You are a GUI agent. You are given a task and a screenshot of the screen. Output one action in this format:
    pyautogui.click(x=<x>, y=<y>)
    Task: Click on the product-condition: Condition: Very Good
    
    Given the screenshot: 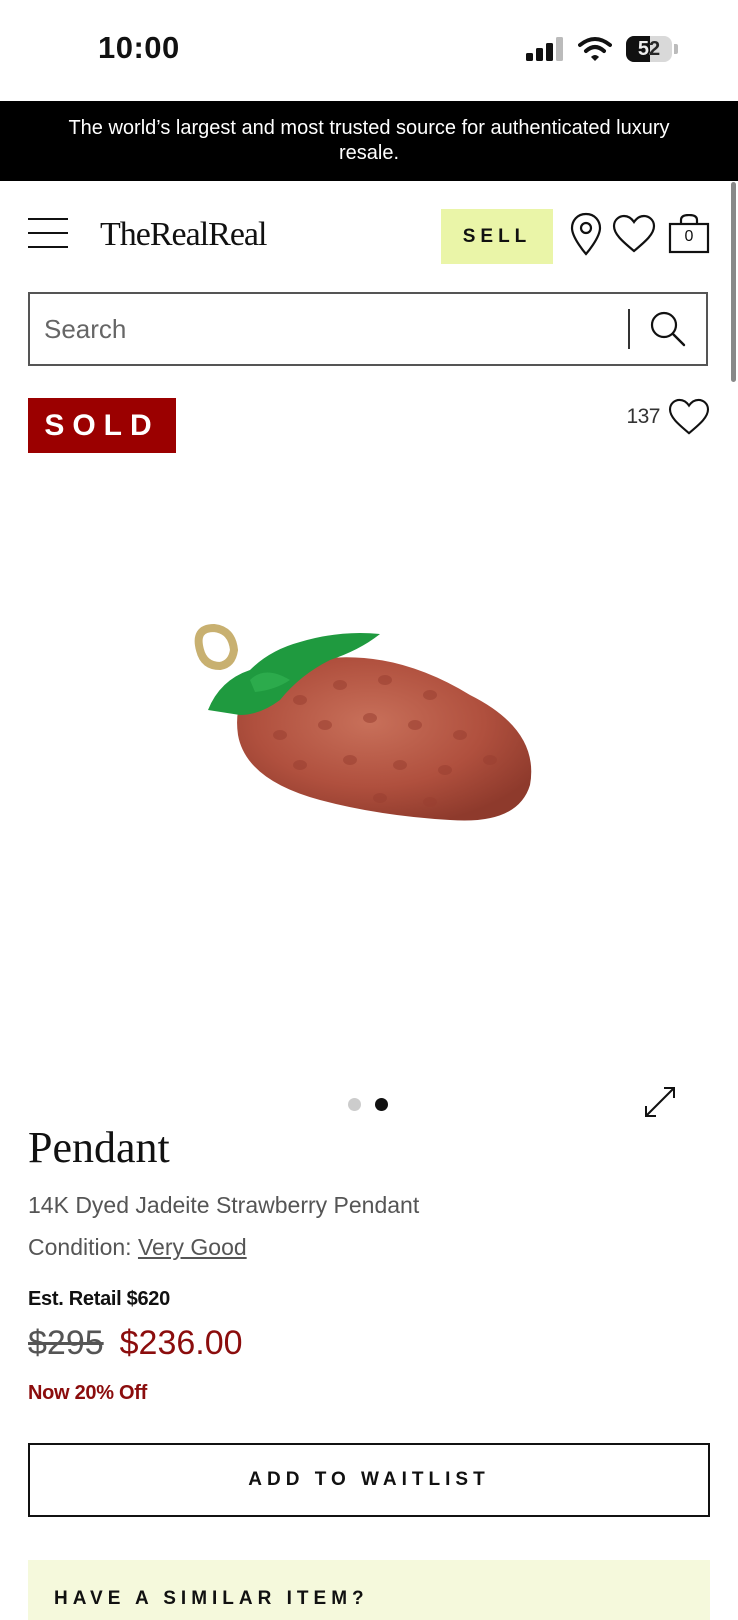 What is the action you would take?
    pyautogui.click(x=137, y=1247)
    